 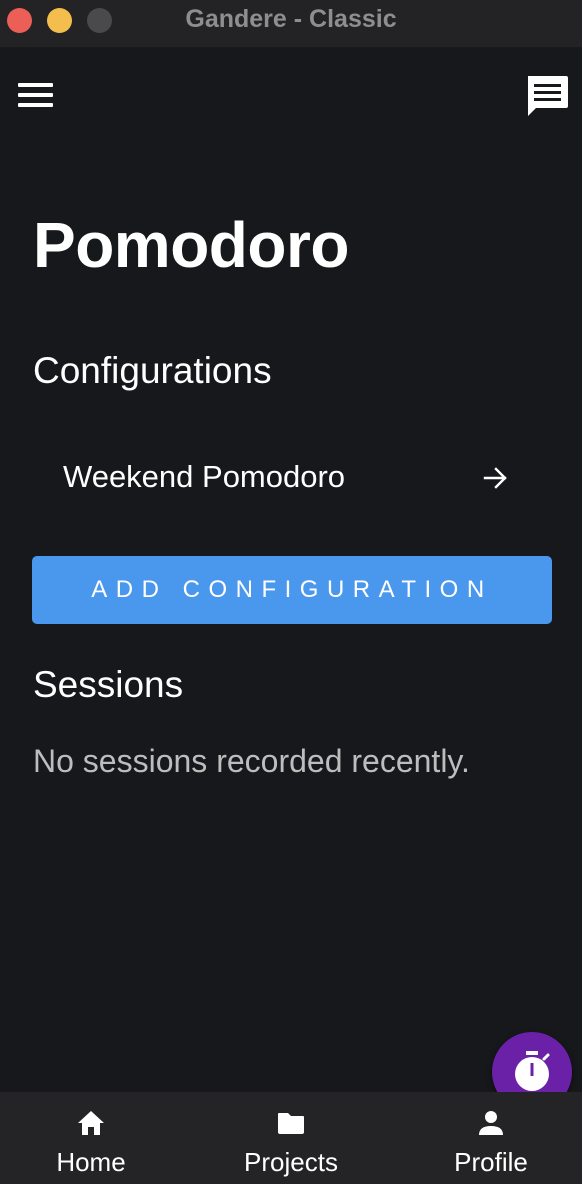 I want to click on arrow-right-icon, so click(x=496, y=478).